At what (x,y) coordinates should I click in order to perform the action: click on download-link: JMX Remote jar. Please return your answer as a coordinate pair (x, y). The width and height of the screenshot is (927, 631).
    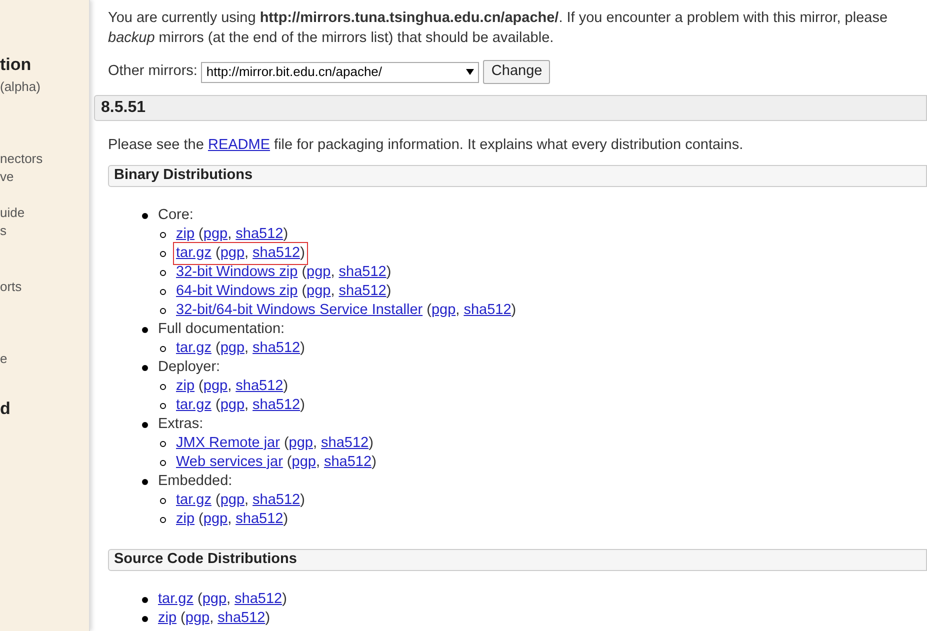
    Looking at the image, I should click on (228, 443).